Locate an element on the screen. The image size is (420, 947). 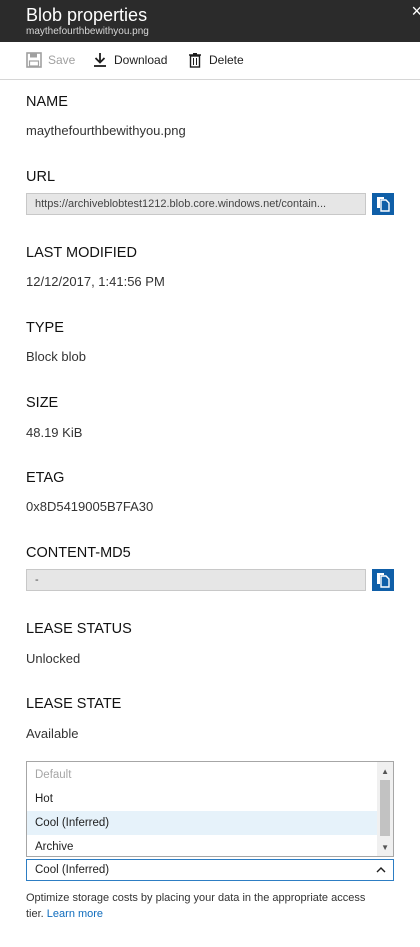
etag-value: 0x8D5419005B7FA30 is located at coordinates (90, 506).